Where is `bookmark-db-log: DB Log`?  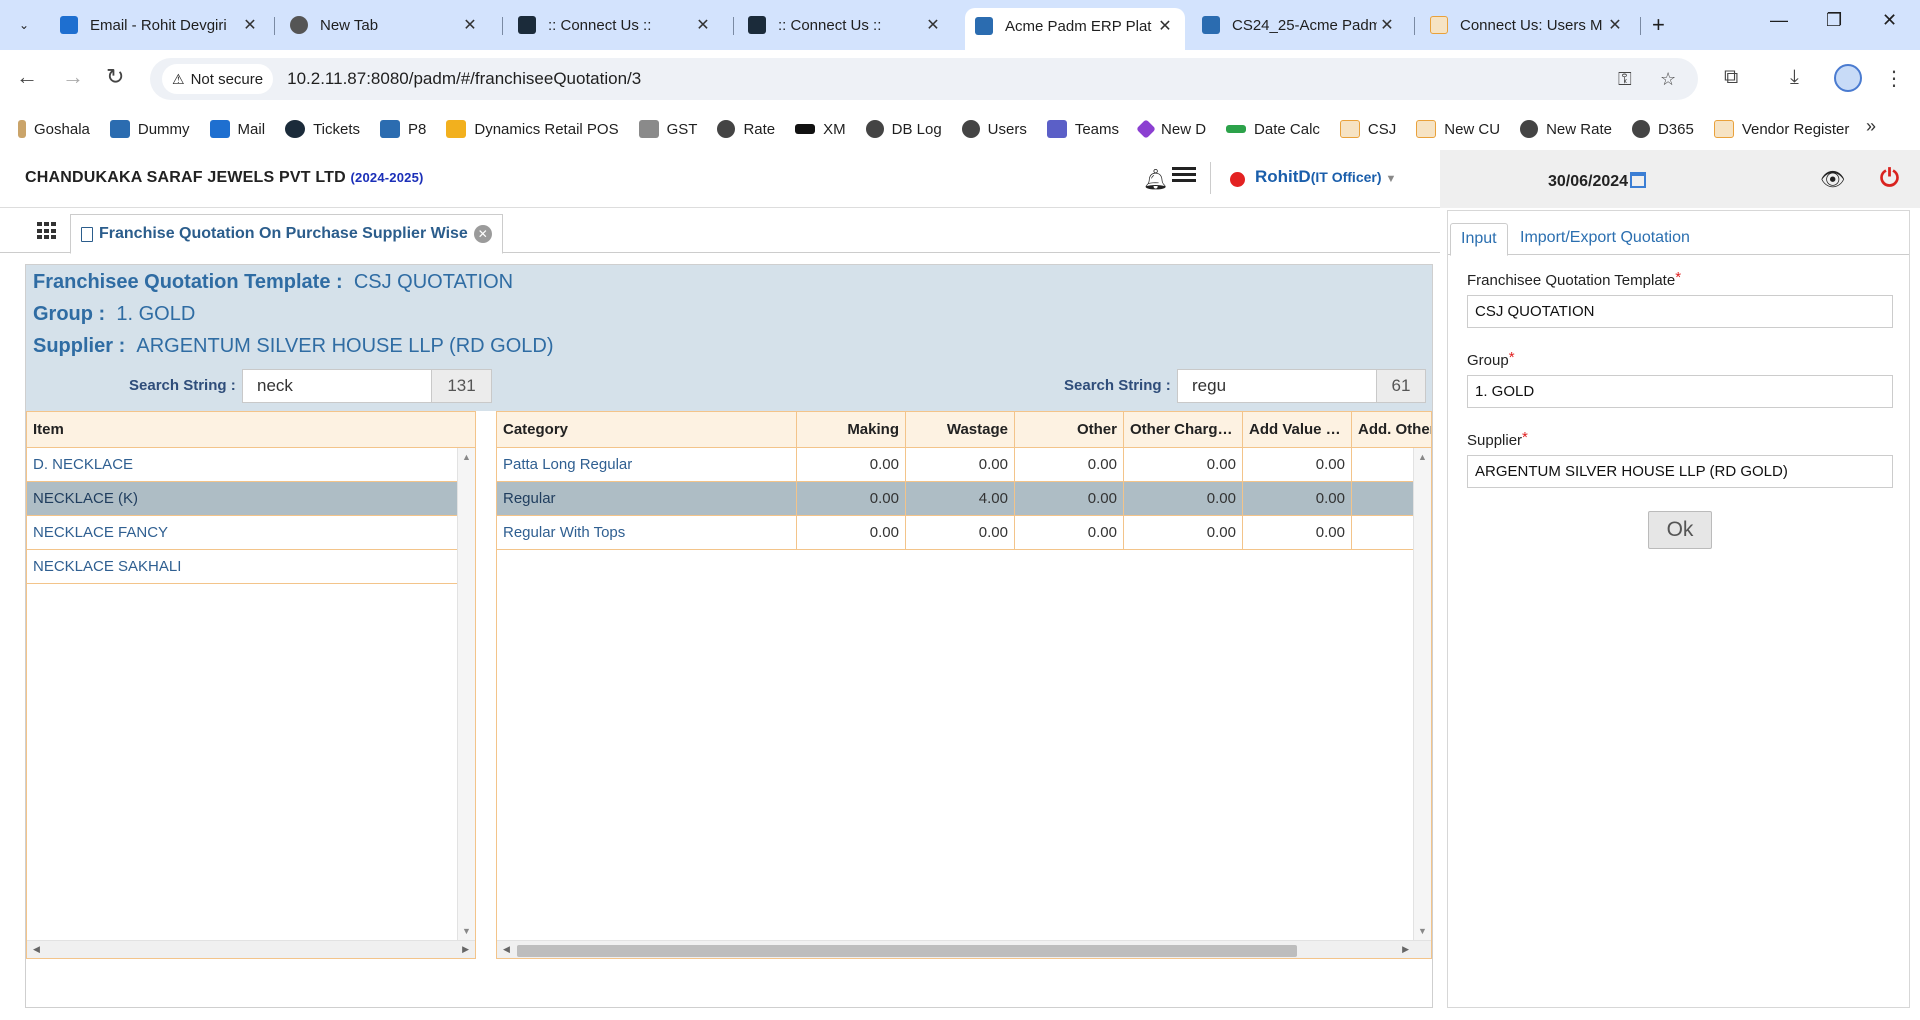
bookmark-db-log: DB Log is located at coordinates (903, 129).